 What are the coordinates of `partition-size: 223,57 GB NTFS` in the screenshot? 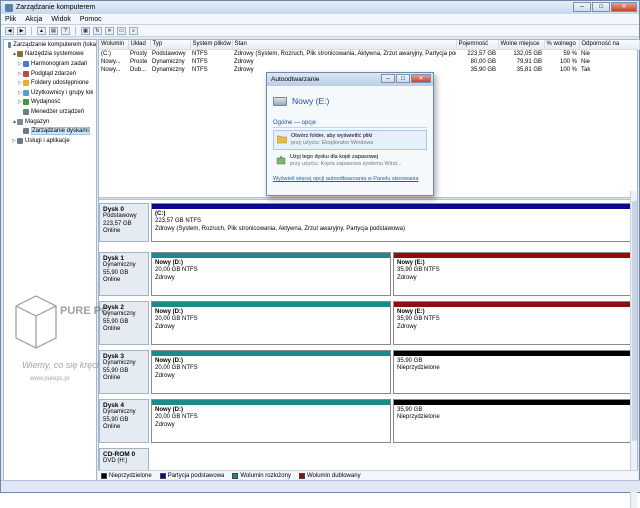 It's located at (178, 221).